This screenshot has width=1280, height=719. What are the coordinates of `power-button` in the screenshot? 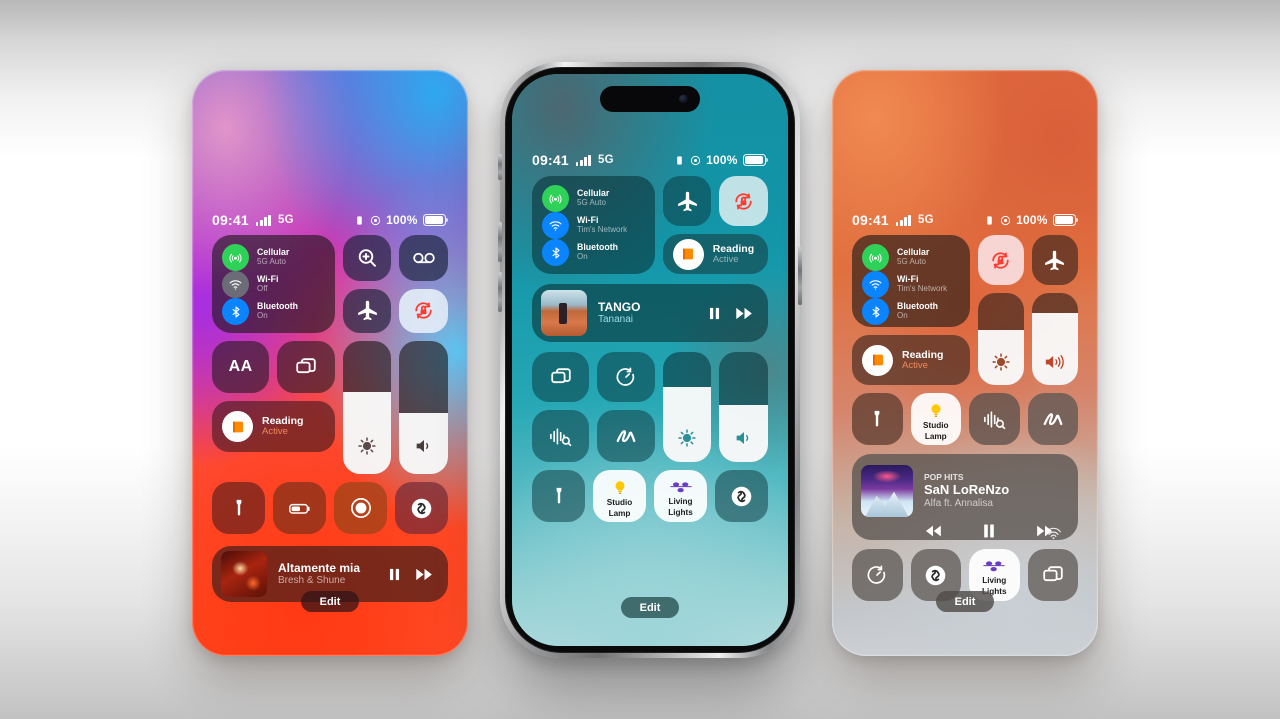 It's located at (800, 276).